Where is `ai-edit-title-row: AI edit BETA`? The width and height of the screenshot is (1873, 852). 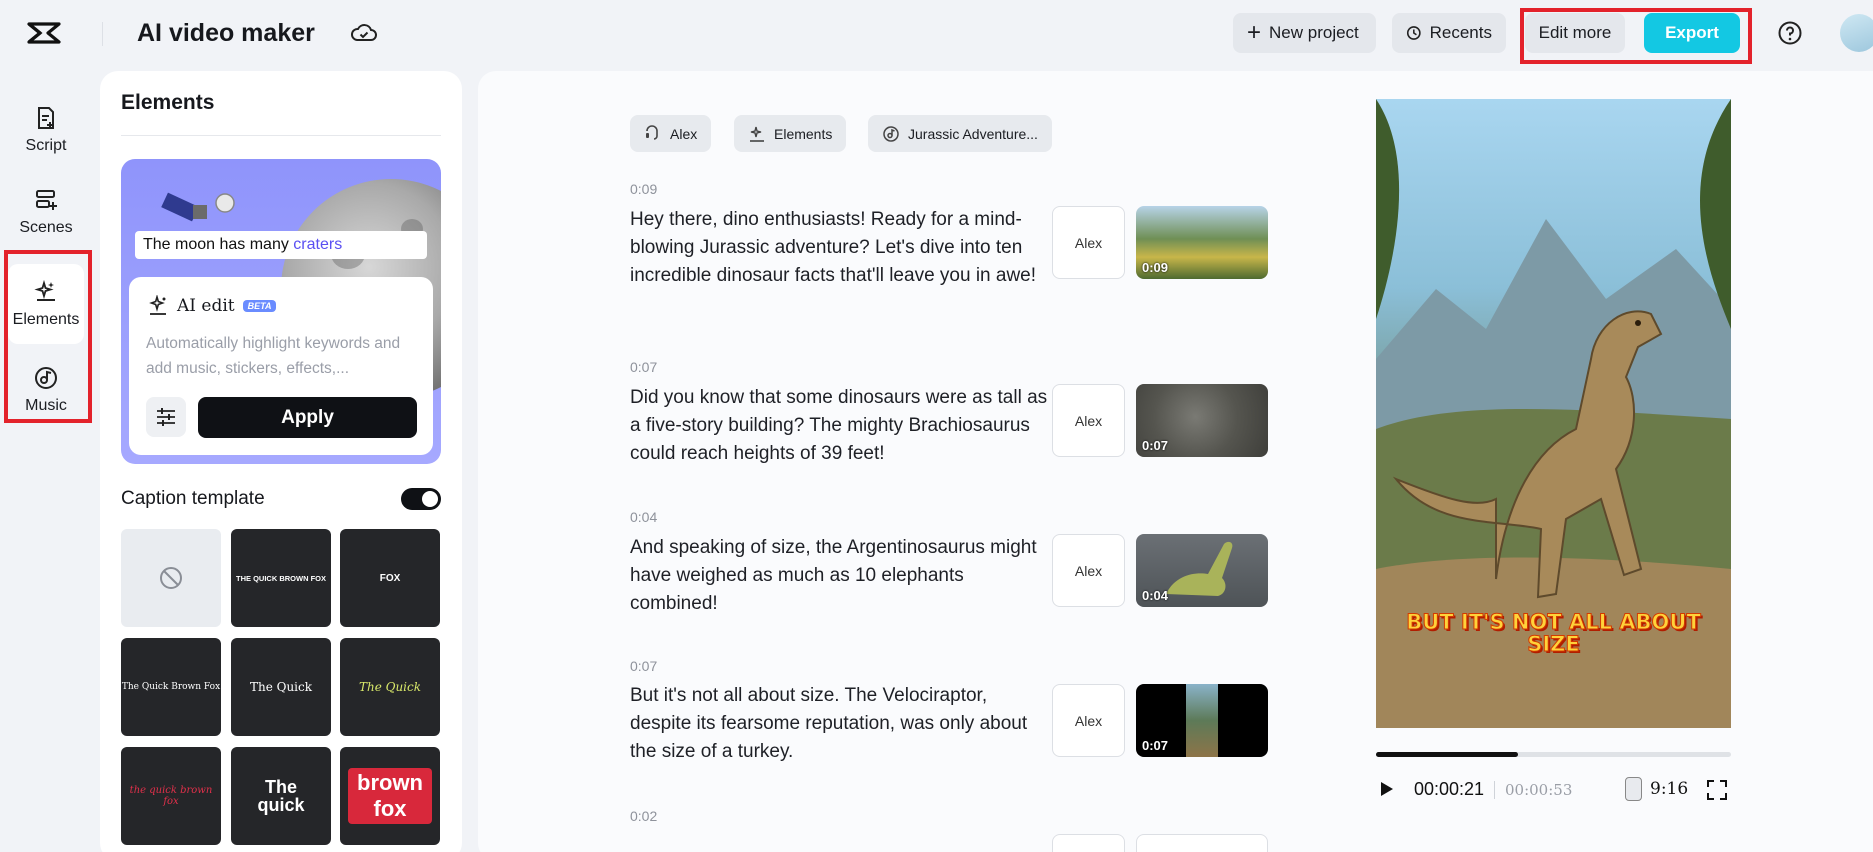
ai-edit-title-row: AI edit BETA is located at coordinates (212, 306).